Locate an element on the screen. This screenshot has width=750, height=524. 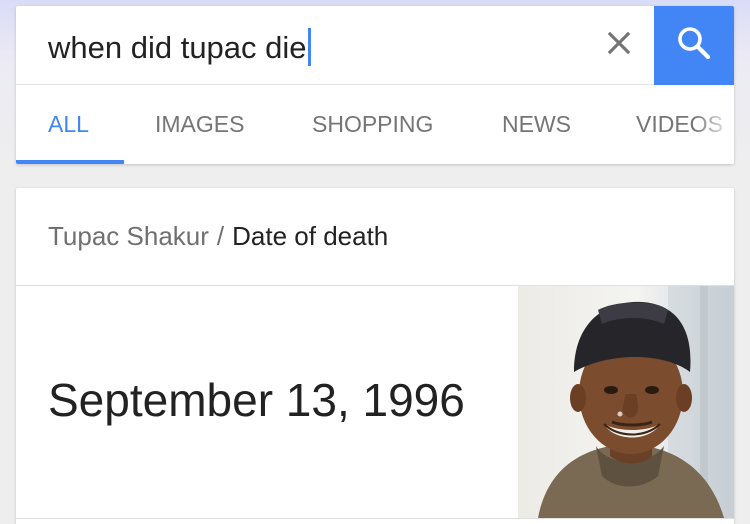
tab-images: IMAGES is located at coordinates (199, 124).